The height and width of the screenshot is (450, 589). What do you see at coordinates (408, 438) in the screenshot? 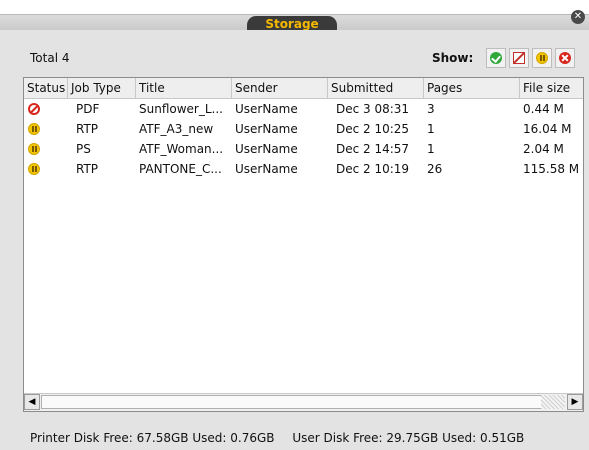
I see `user-disk-usage: User Disk Free: 29.75GB Used: 0.51GB` at bounding box center [408, 438].